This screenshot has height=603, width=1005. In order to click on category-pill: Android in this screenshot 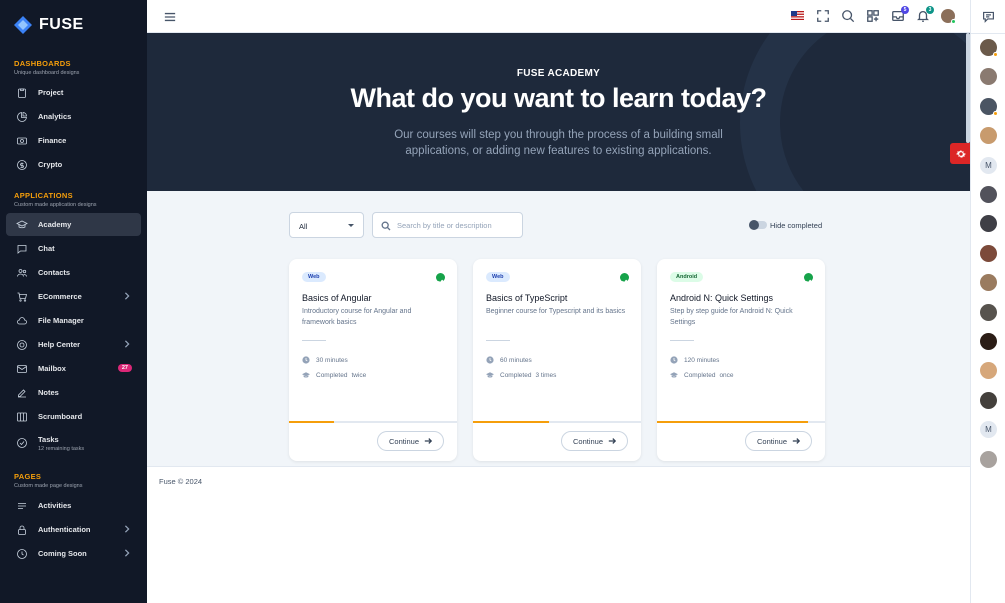, I will do `click(687, 277)`.